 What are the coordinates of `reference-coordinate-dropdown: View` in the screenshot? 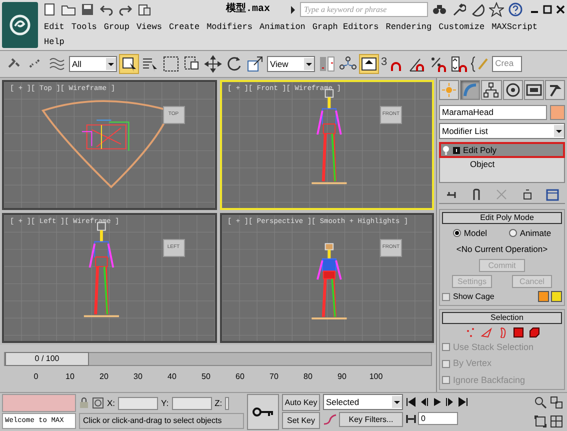 It's located at (291, 64).